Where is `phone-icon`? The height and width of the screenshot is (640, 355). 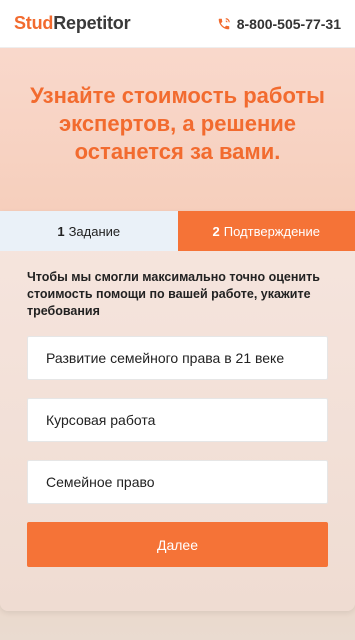
phone-icon is located at coordinates (224, 24).